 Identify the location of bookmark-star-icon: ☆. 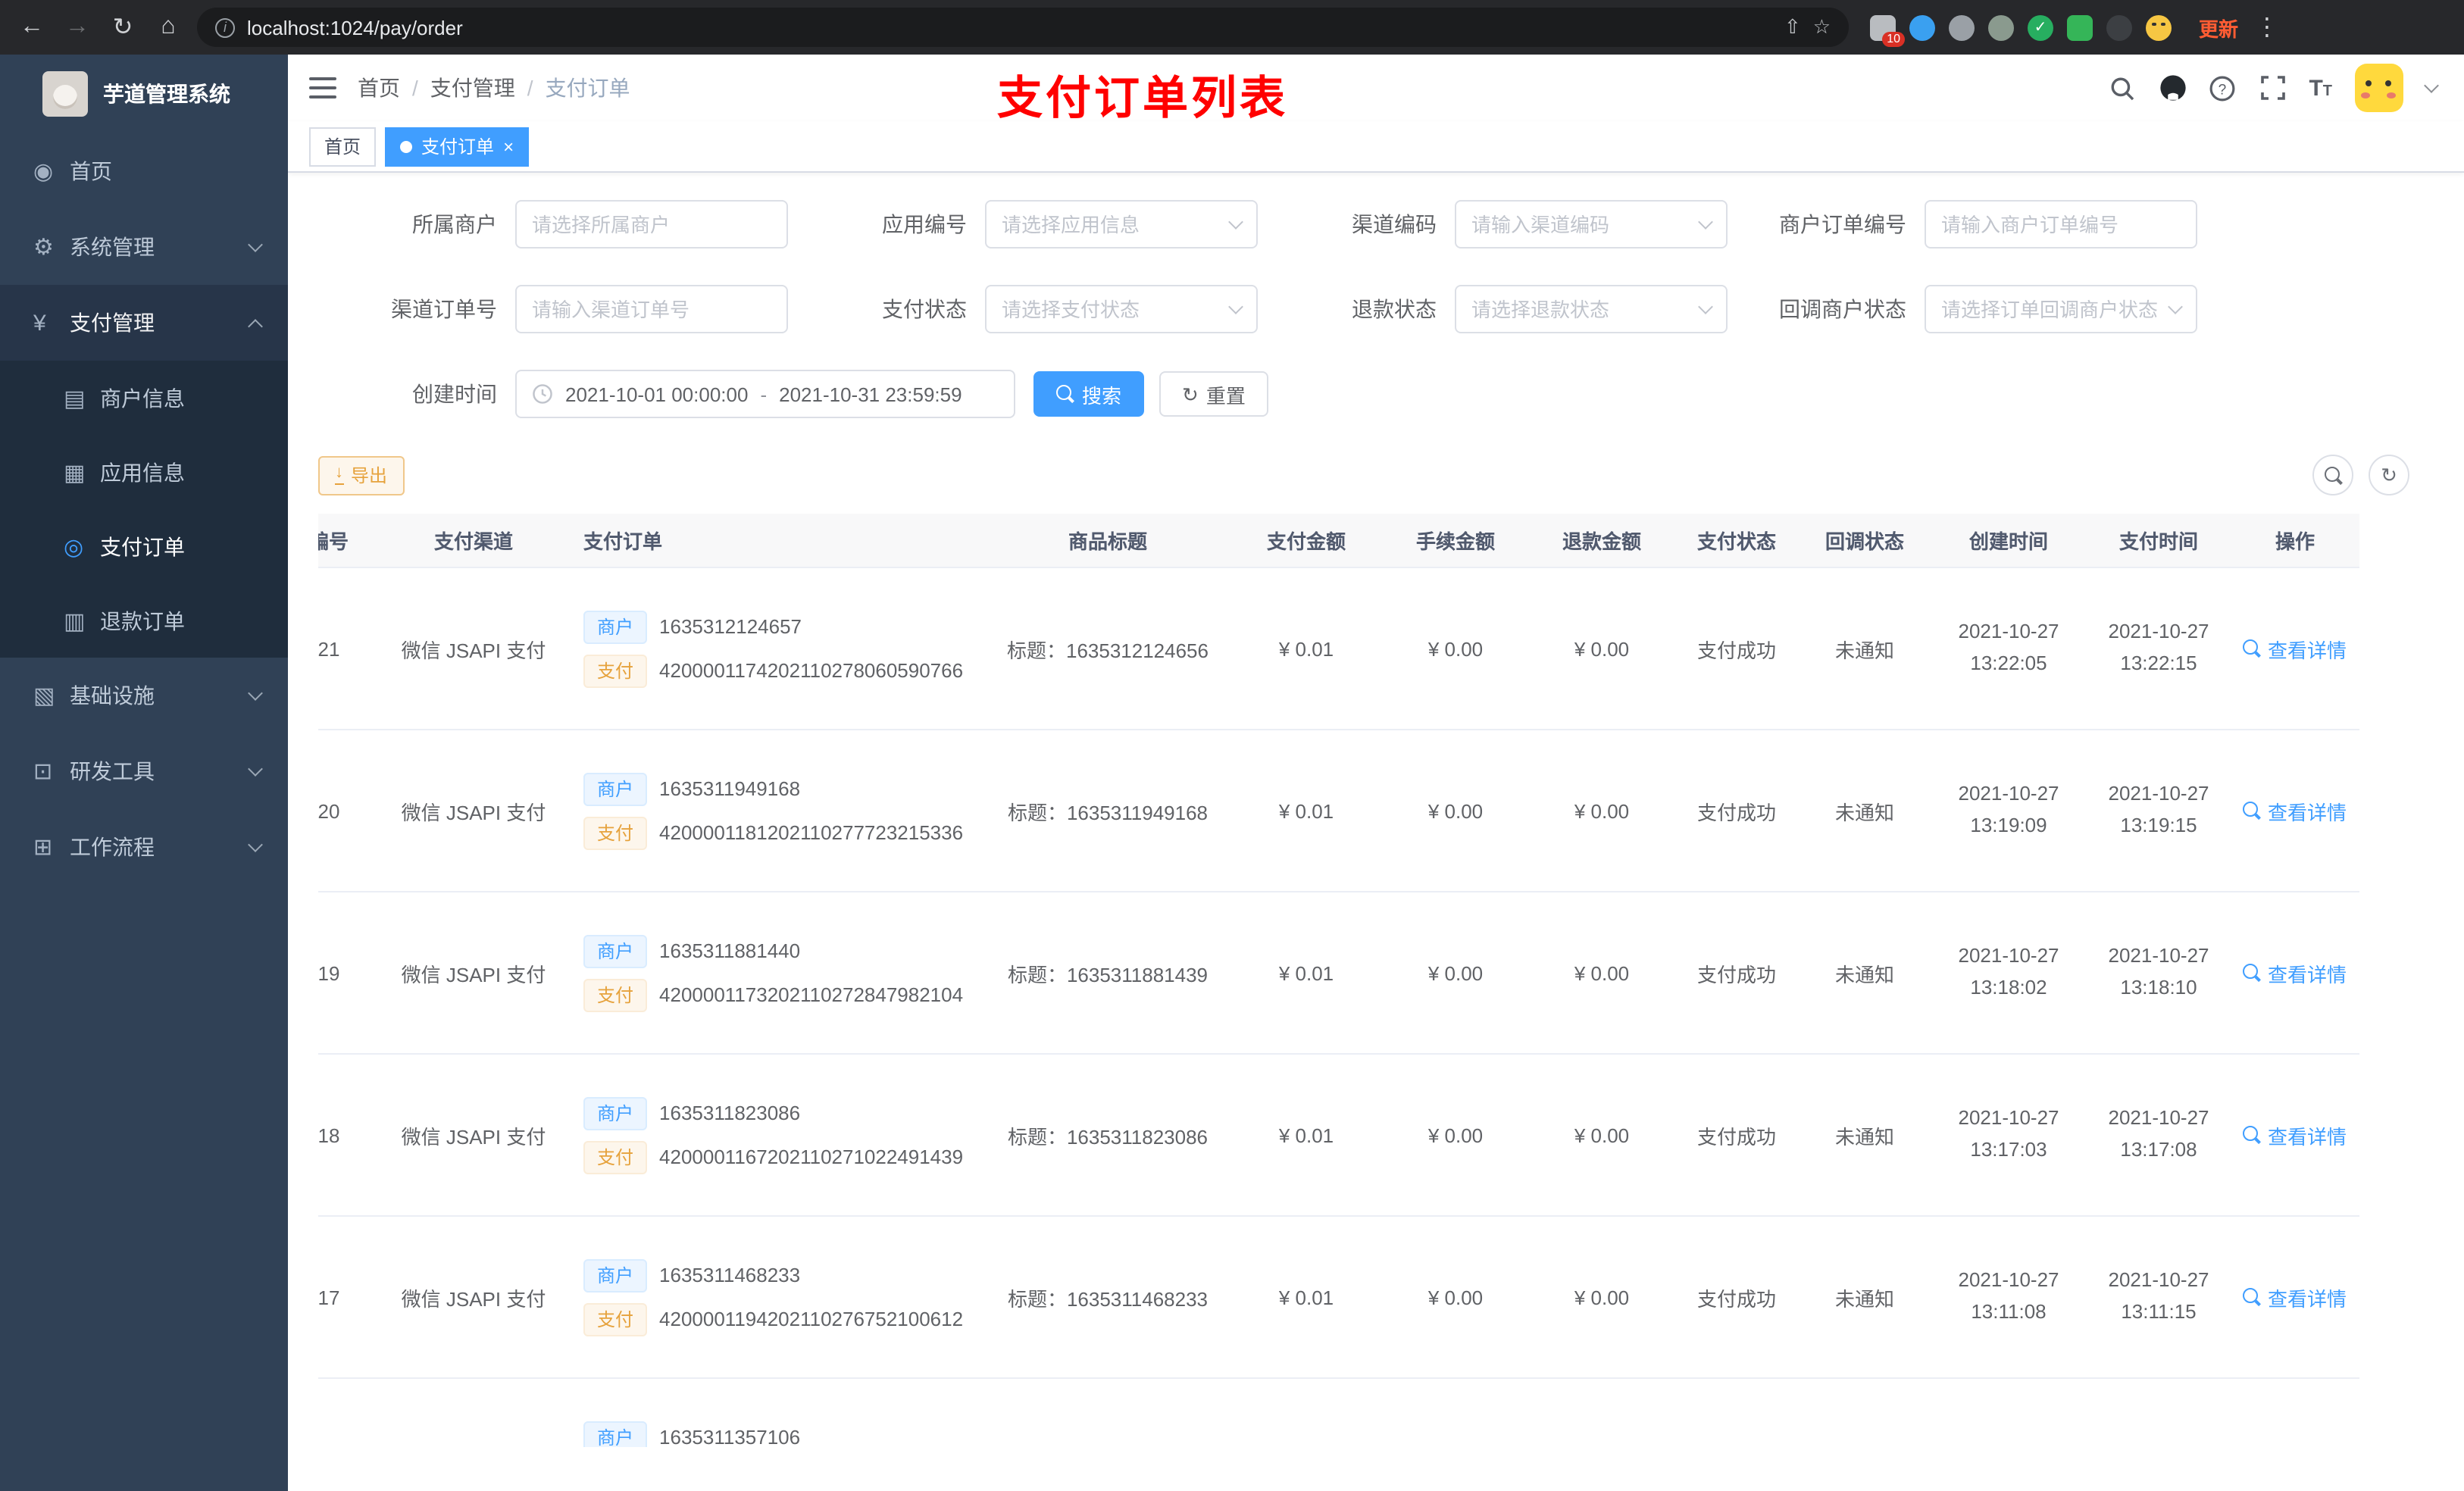
(1822, 27).